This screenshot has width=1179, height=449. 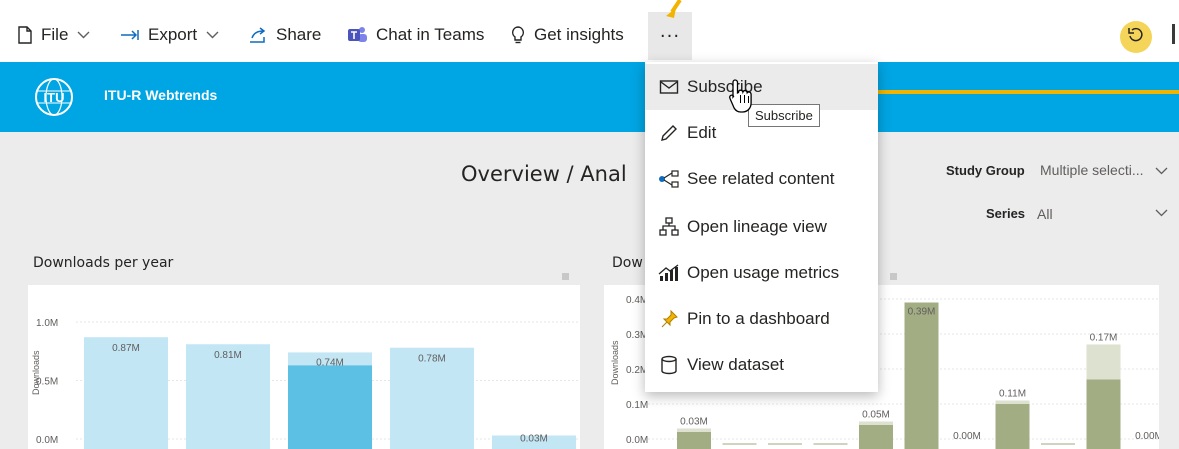 What do you see at coordinates (1045, 214) in the screenshot?
I see `series-dropdown: All` at bounding box center [1045, 214].